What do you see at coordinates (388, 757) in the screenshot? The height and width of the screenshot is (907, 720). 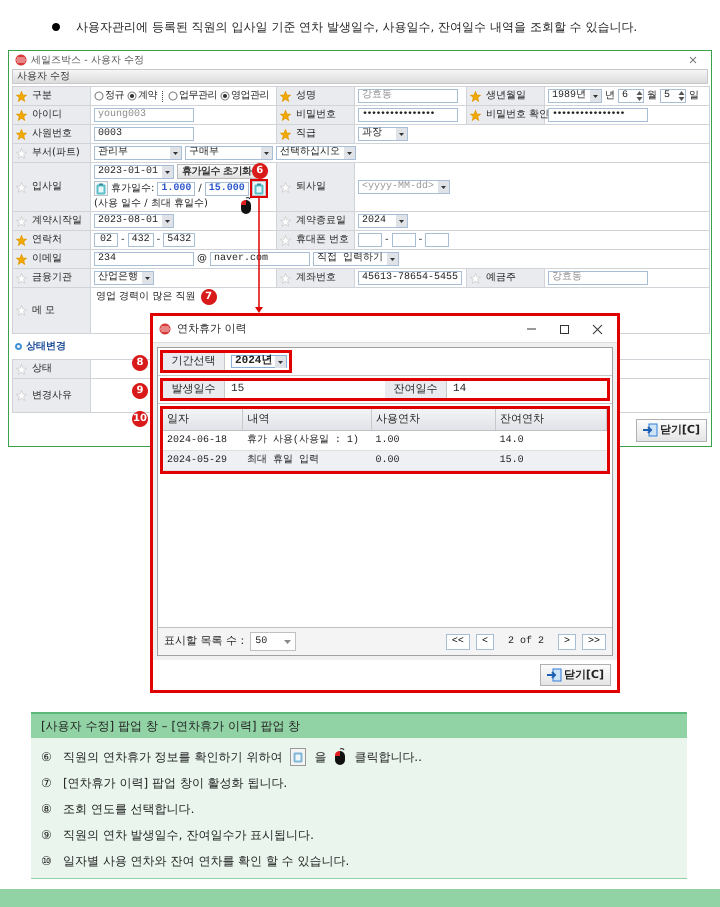 I see `instruction-text: 클릭합니다..` at bounding box center [388, 757].